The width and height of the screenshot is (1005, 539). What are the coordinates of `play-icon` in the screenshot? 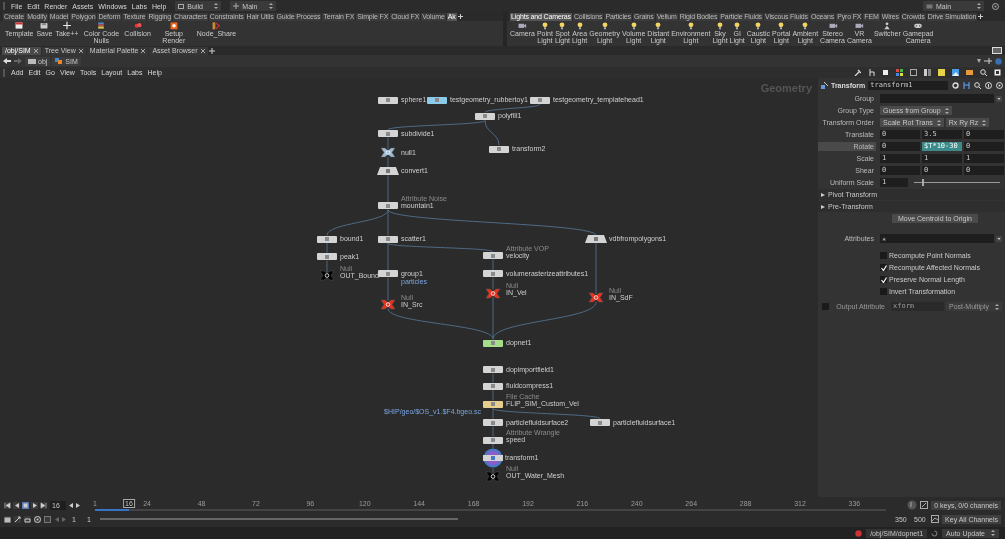 It's located at (34, 505).